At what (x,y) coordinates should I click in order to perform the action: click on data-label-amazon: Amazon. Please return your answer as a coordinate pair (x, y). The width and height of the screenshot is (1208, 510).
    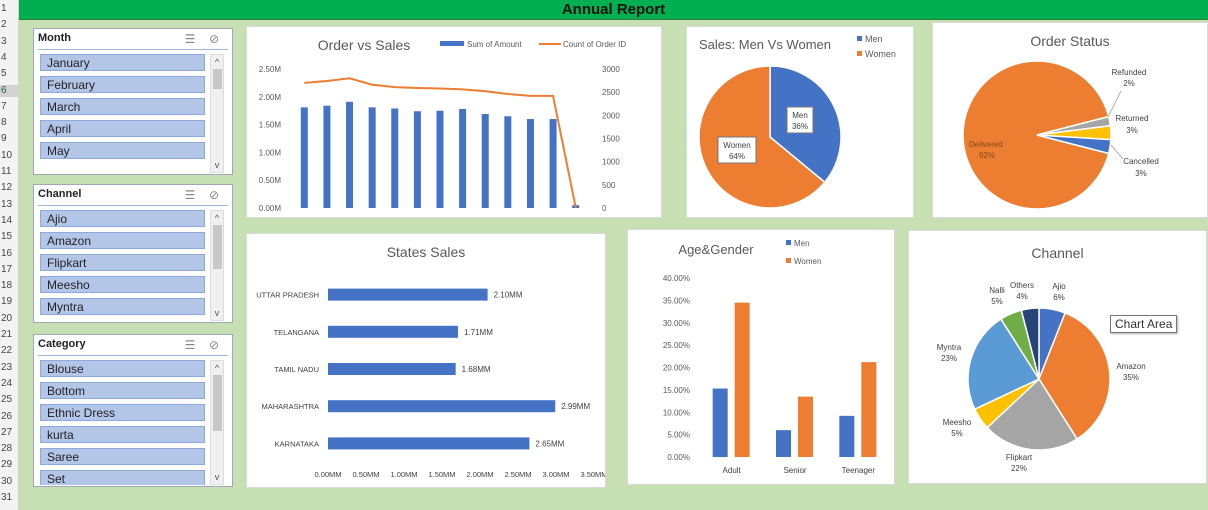
    Looking at the image, I should click on (1130, 366).